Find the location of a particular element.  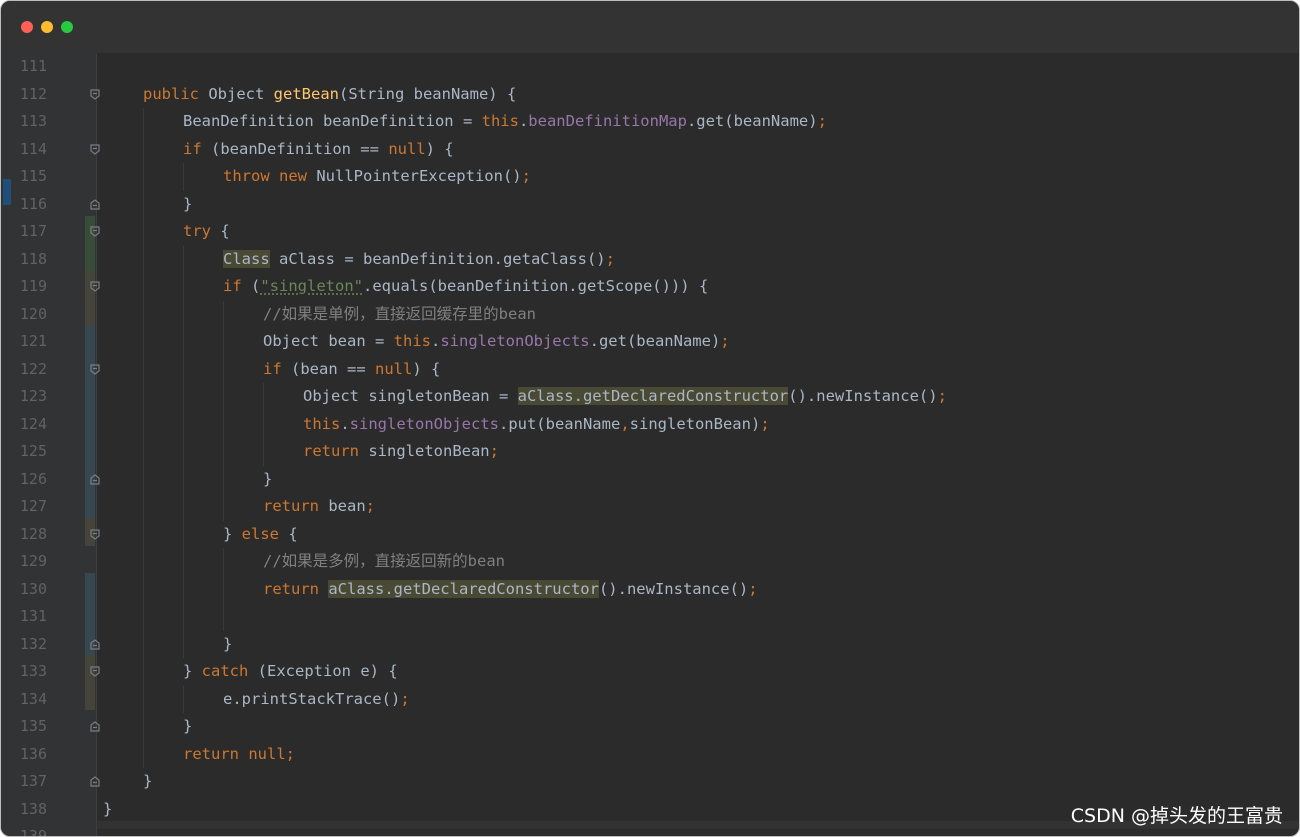

line-number: 134 is located at coordinates (30, 700).